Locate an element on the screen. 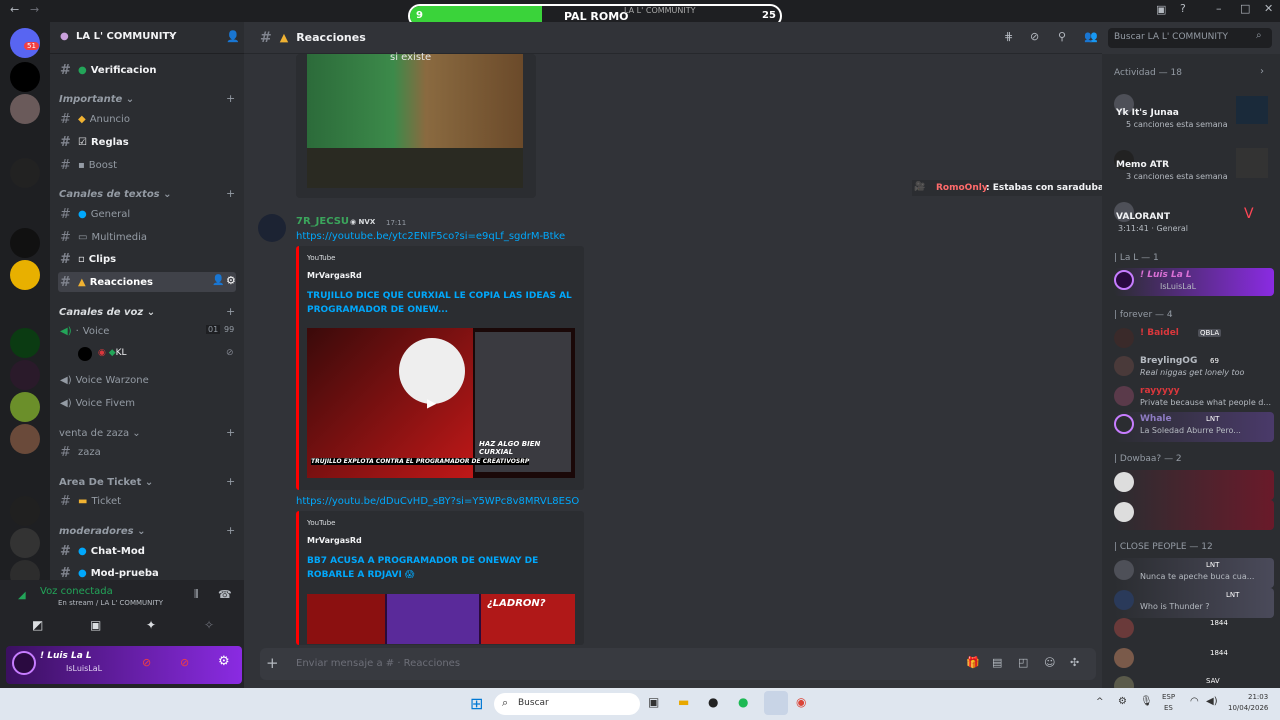  maximize-icon: □ is located at coordinates (1245, 8).